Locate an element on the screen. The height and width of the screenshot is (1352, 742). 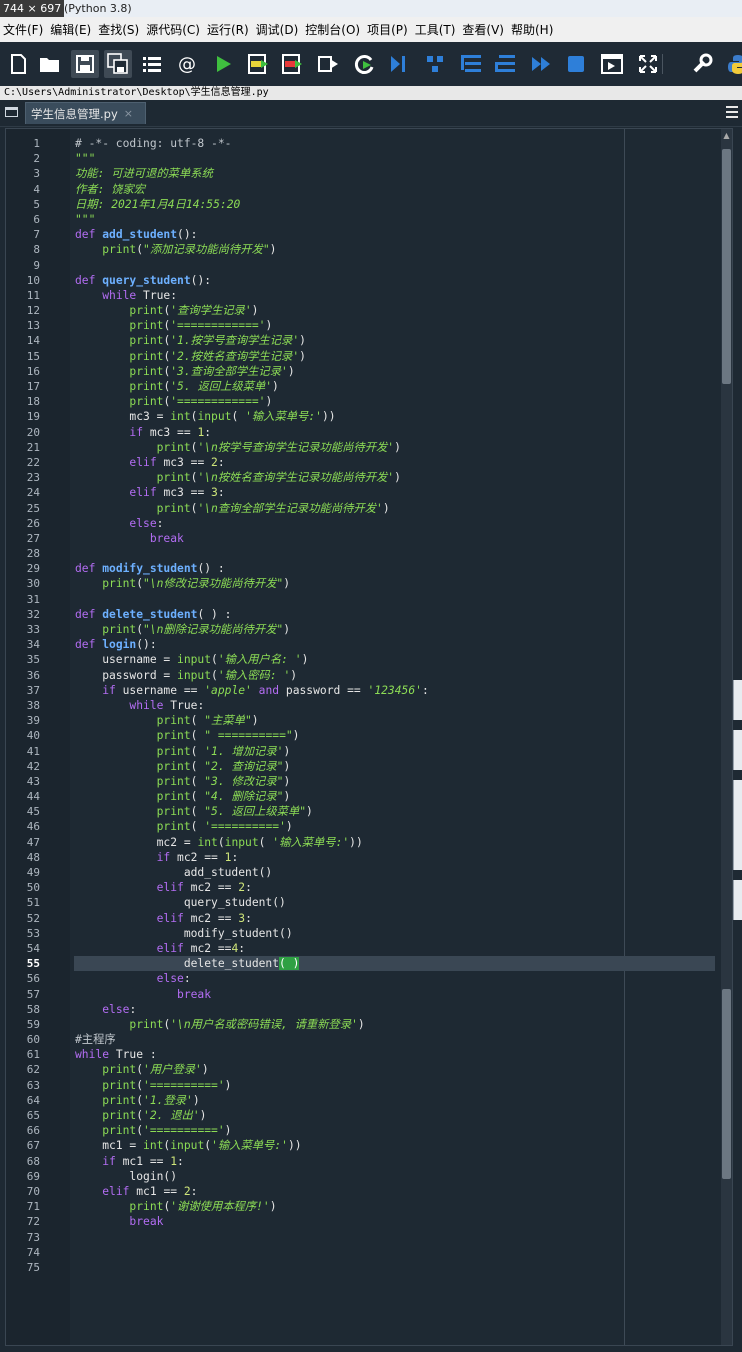
code-text: print('\n按学号查询学生记录功能尚待开发') is located at coordinates (238, 447).